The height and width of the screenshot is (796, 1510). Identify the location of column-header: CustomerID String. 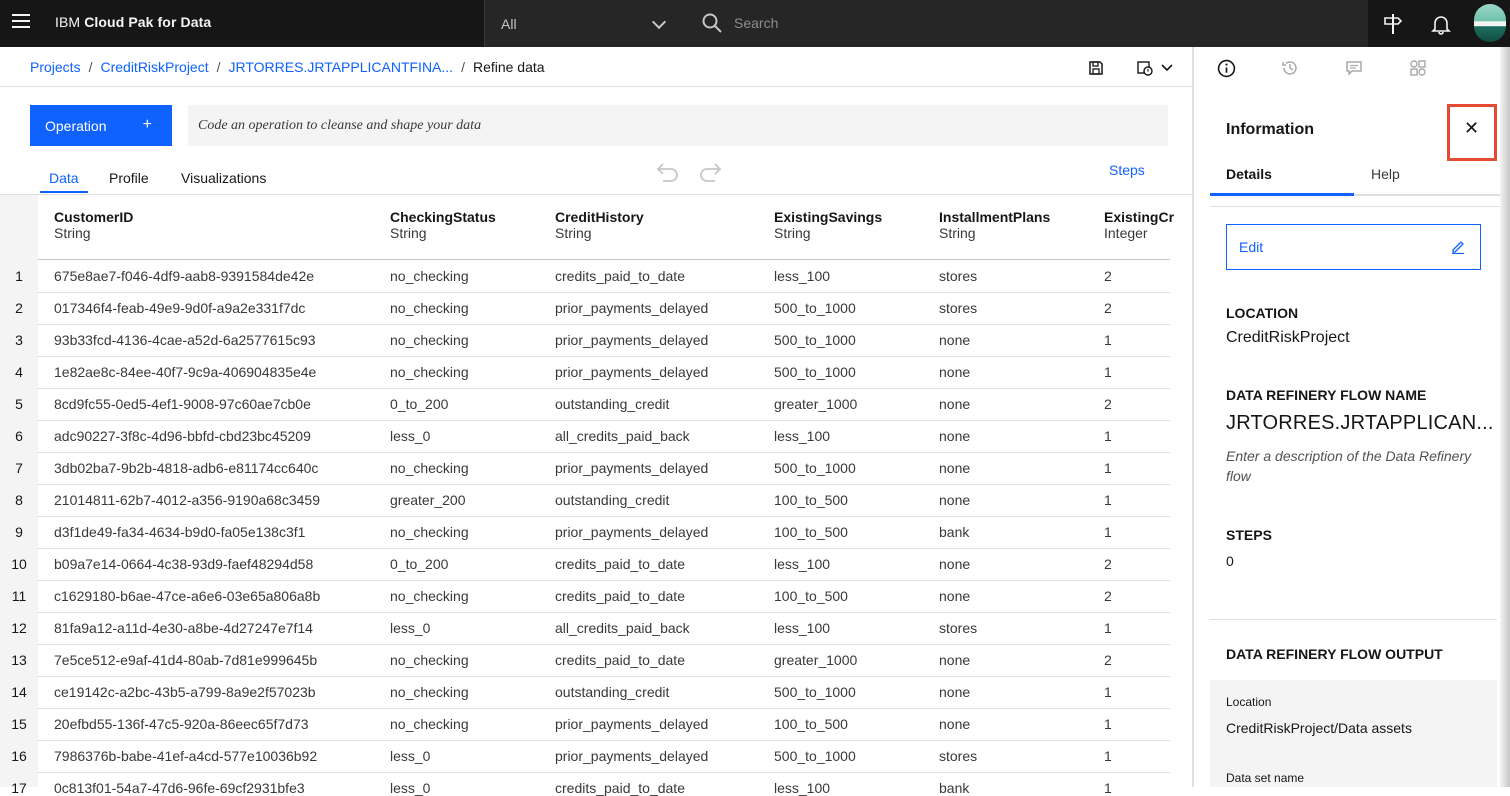
(93, 225).